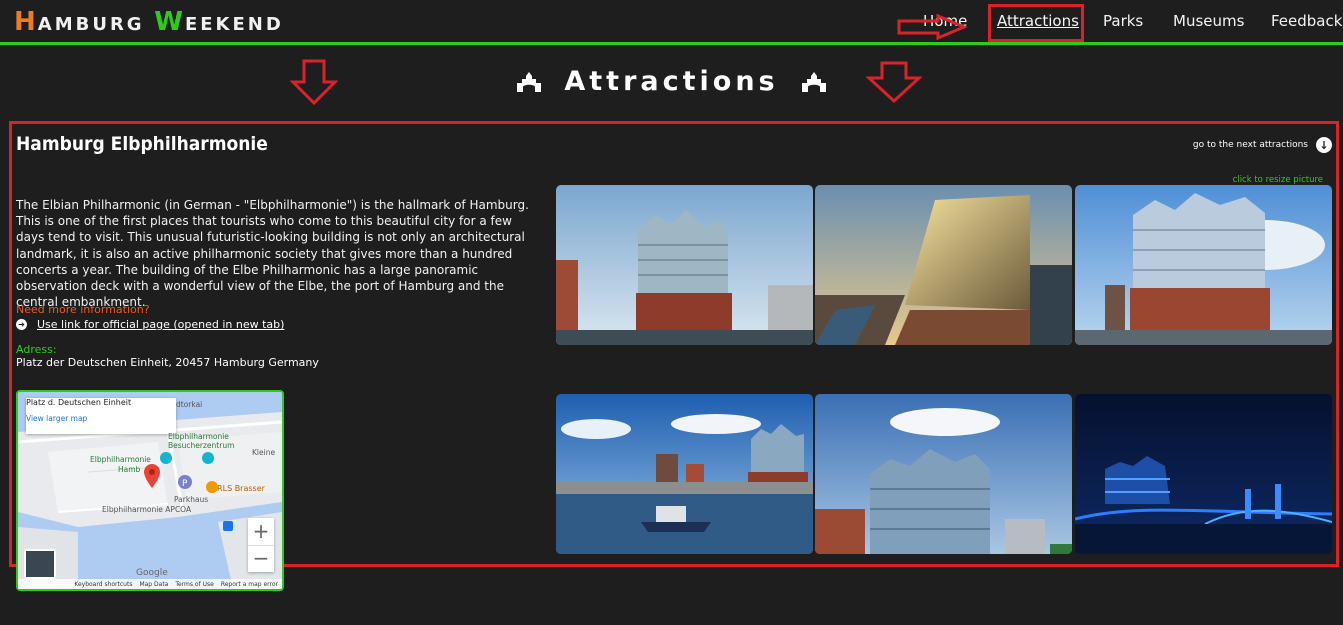  What do you see at coordinates (1250, 145) in the screenshot?
I see `next-attraction-label: go to the next attractions` at bounding box center [1250, 145].